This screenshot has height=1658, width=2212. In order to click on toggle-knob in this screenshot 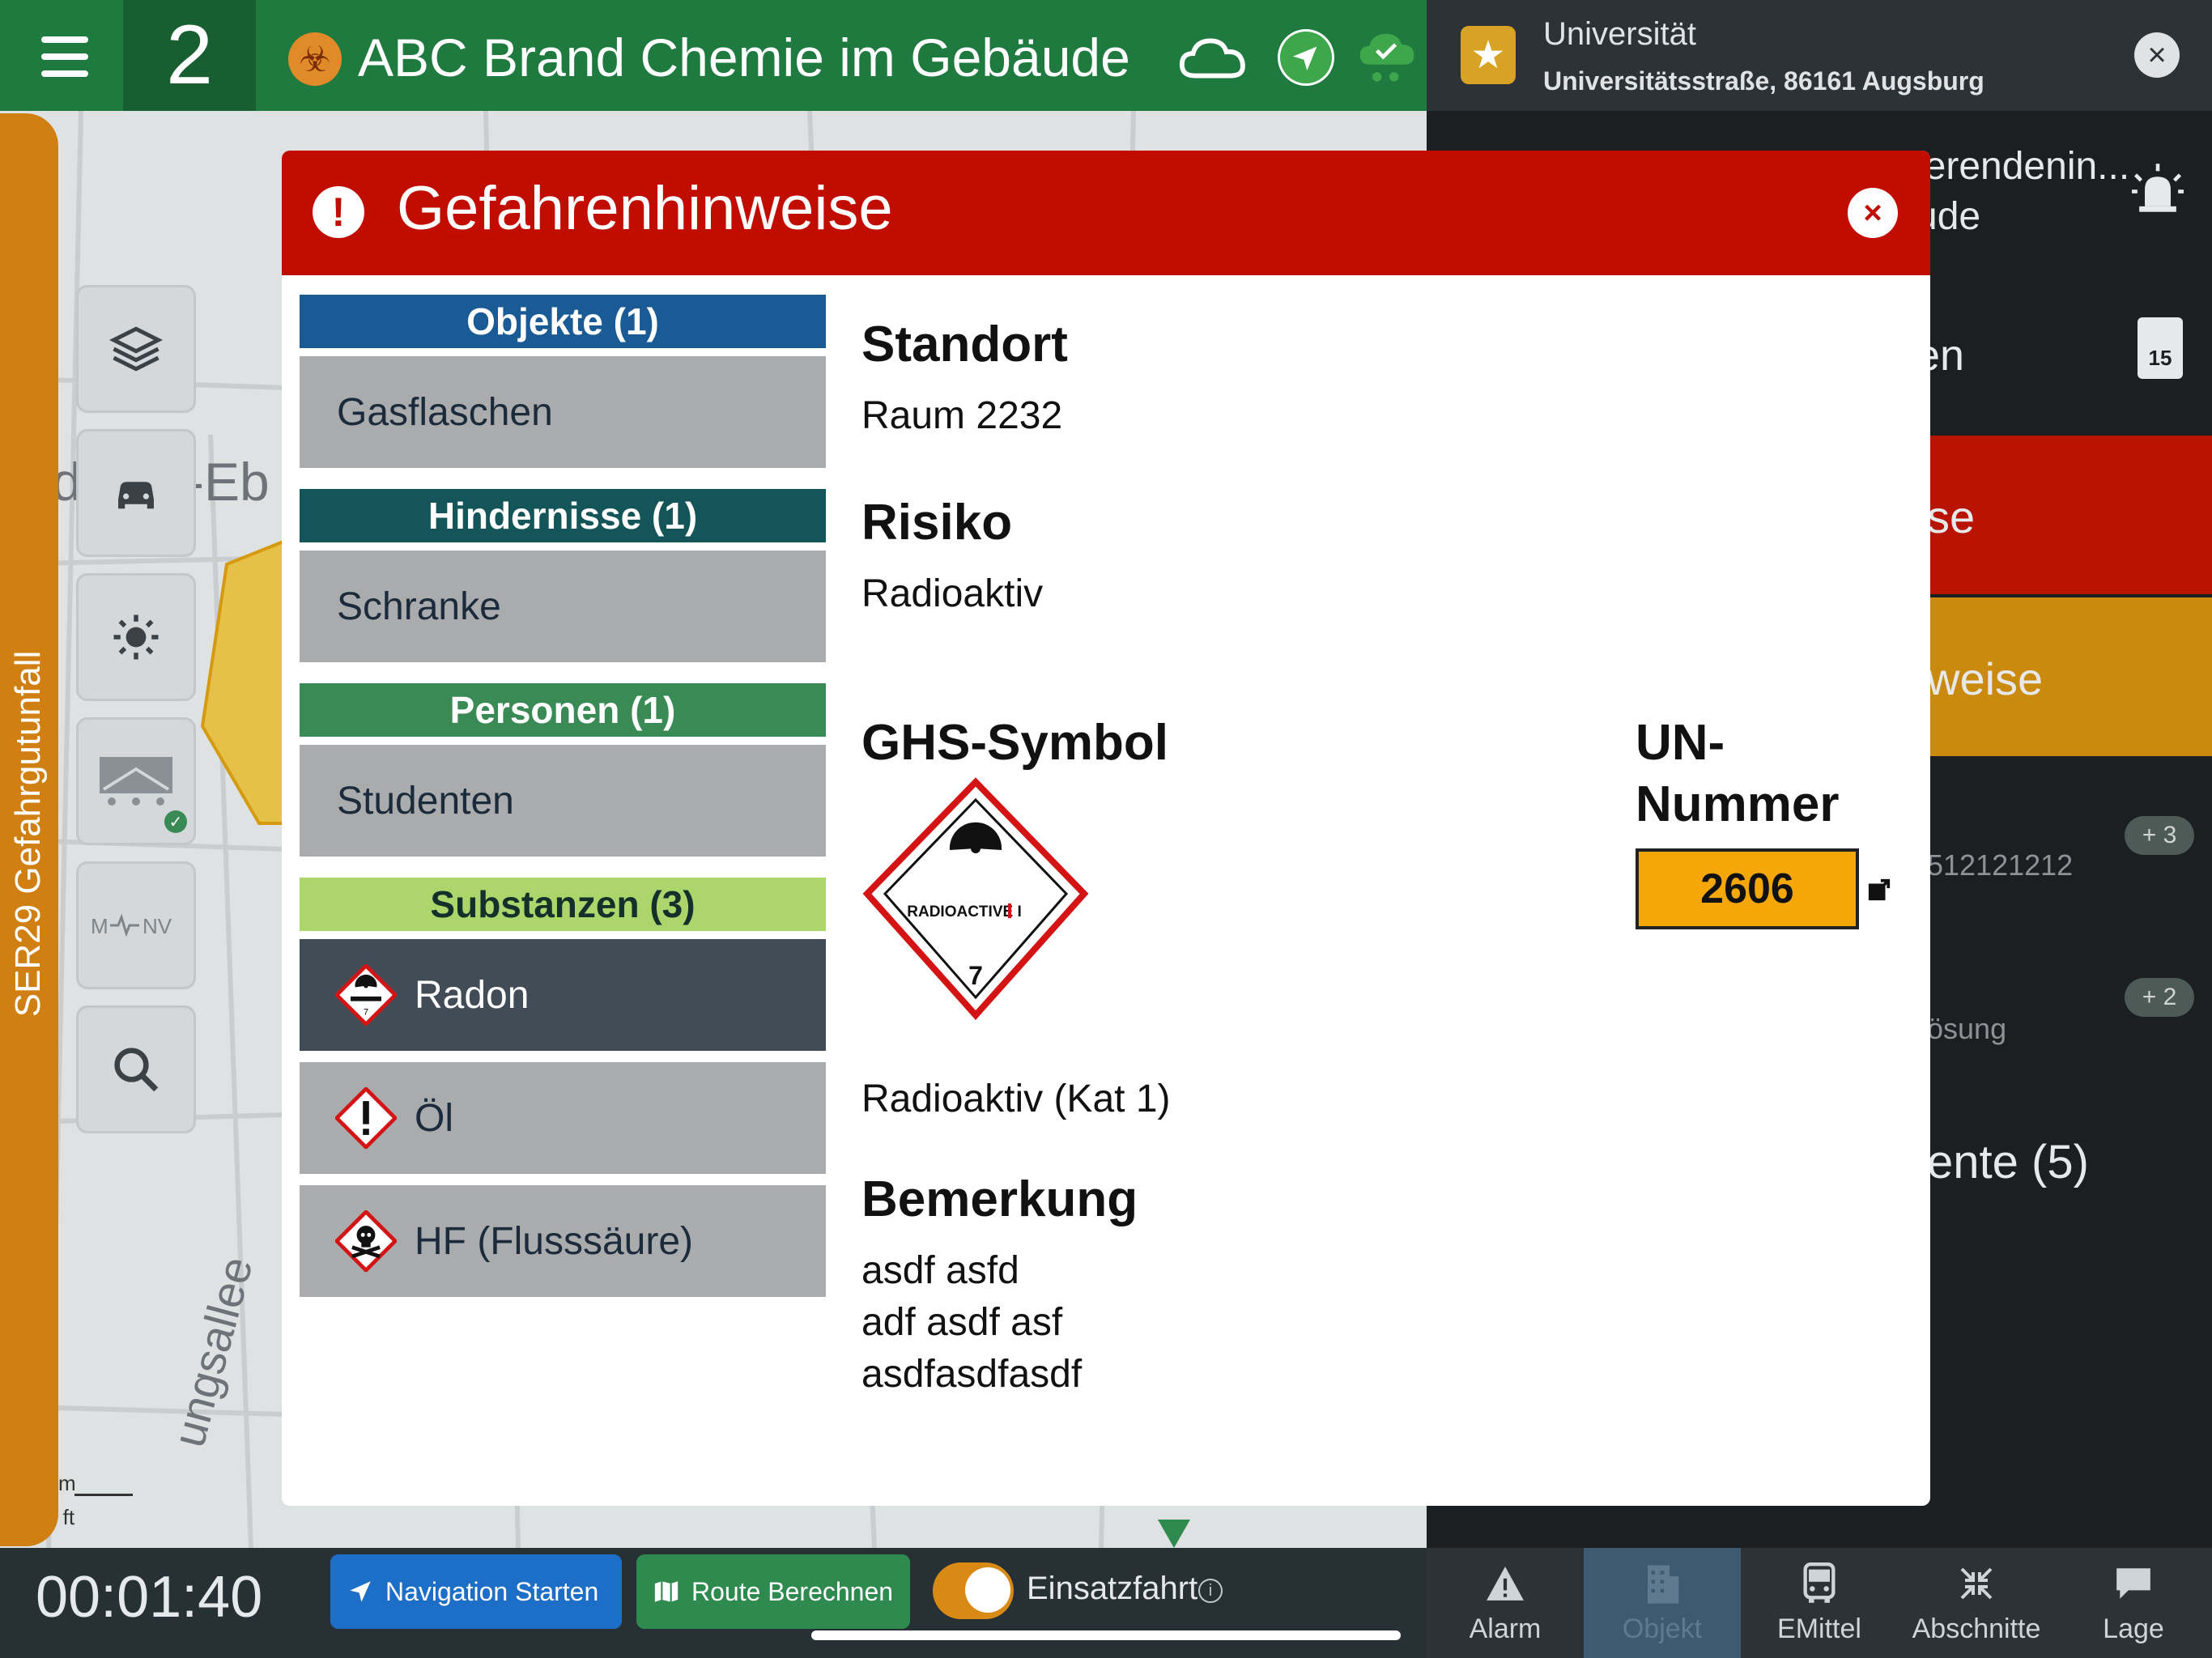, I will do `click(987, 1590)`.